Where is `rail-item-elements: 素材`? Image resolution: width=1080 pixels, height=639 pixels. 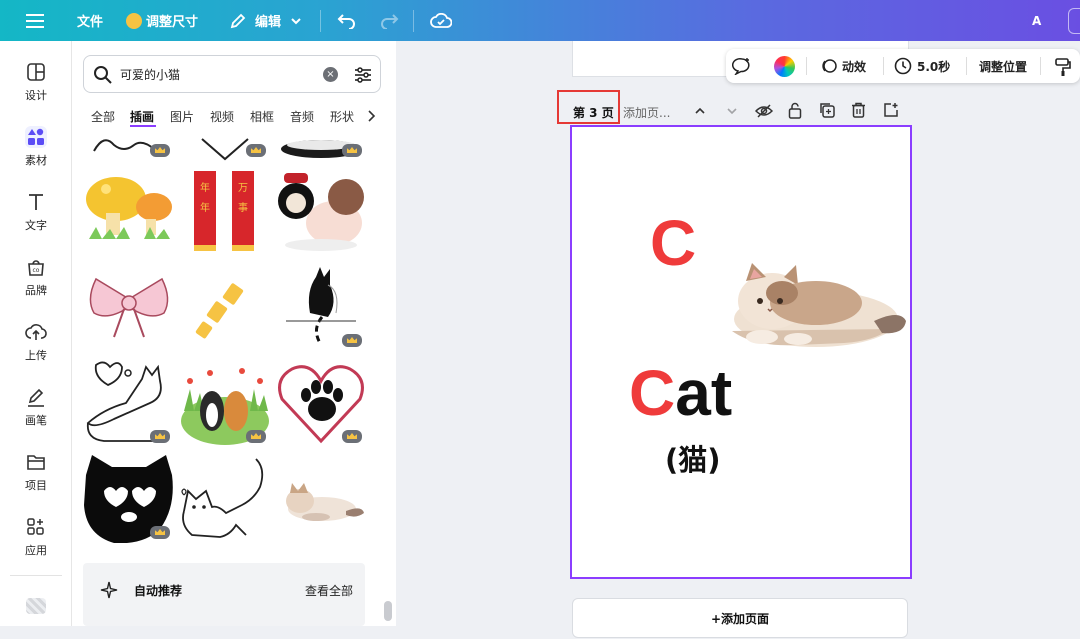
rail-item-elements: 素材 is located at coordinates (36, 147).